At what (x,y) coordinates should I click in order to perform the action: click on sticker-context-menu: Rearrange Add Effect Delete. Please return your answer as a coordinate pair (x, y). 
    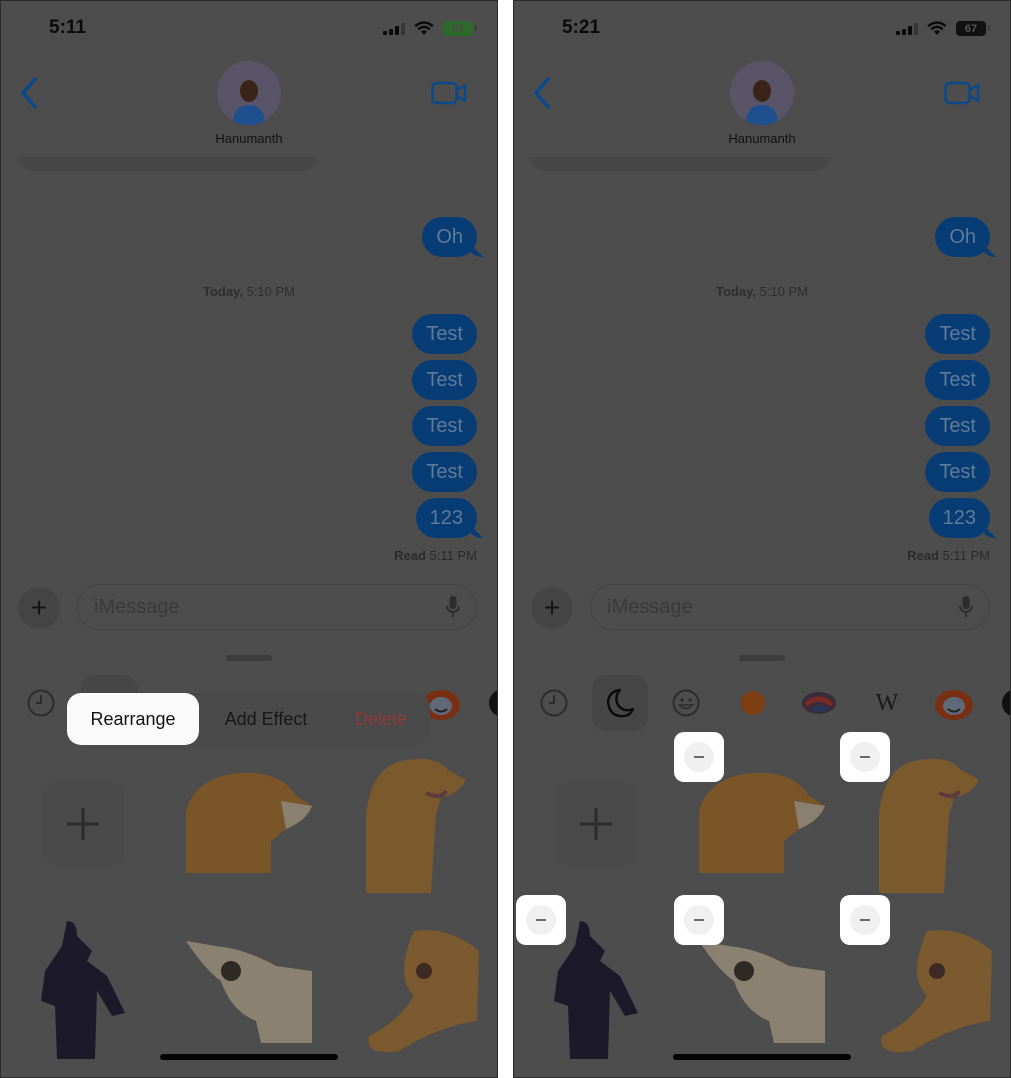
    Looking at the image, I should click on (248, 719).